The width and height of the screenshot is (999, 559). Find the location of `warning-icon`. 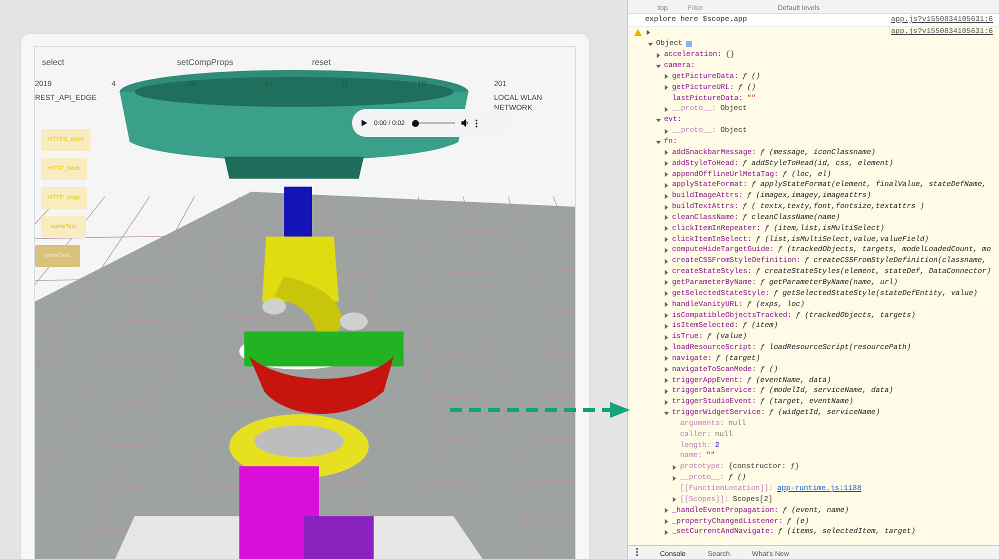

warning-icon is located at coordinates (638, 32).